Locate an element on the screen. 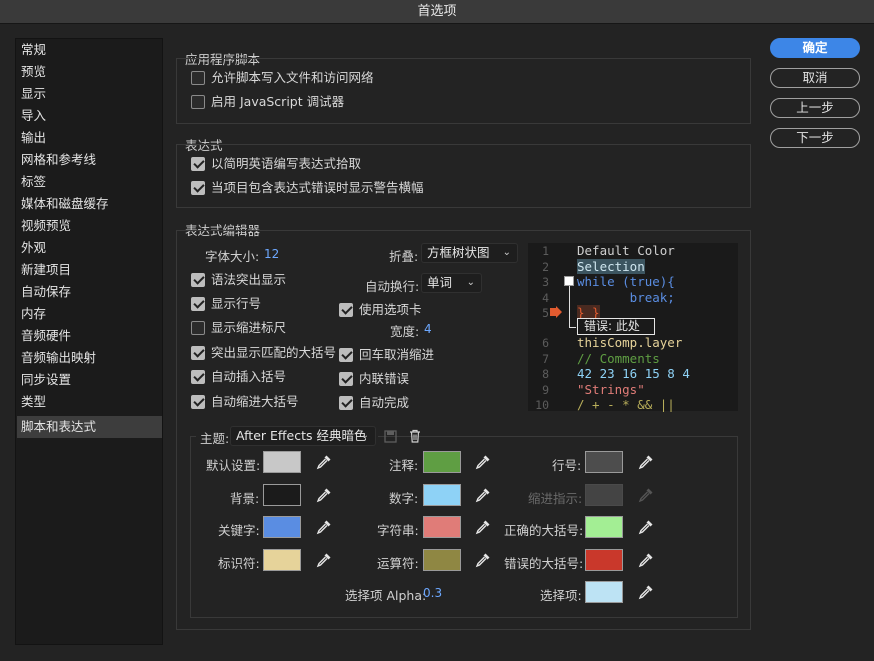 The width and height of the screenshot is (874, 661). autocomplete-box is located at coordinates (346, 403).